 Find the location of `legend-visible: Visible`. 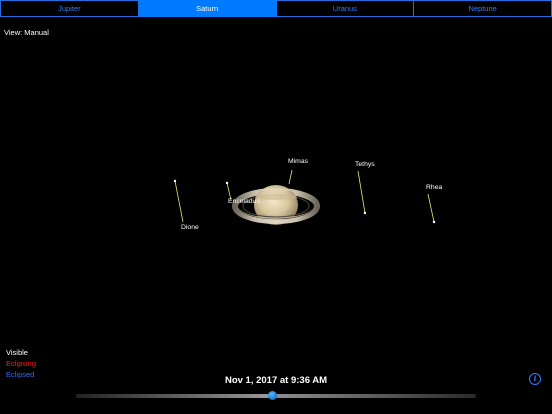

legend-visible: Visible is located at coordinates (17, 352).